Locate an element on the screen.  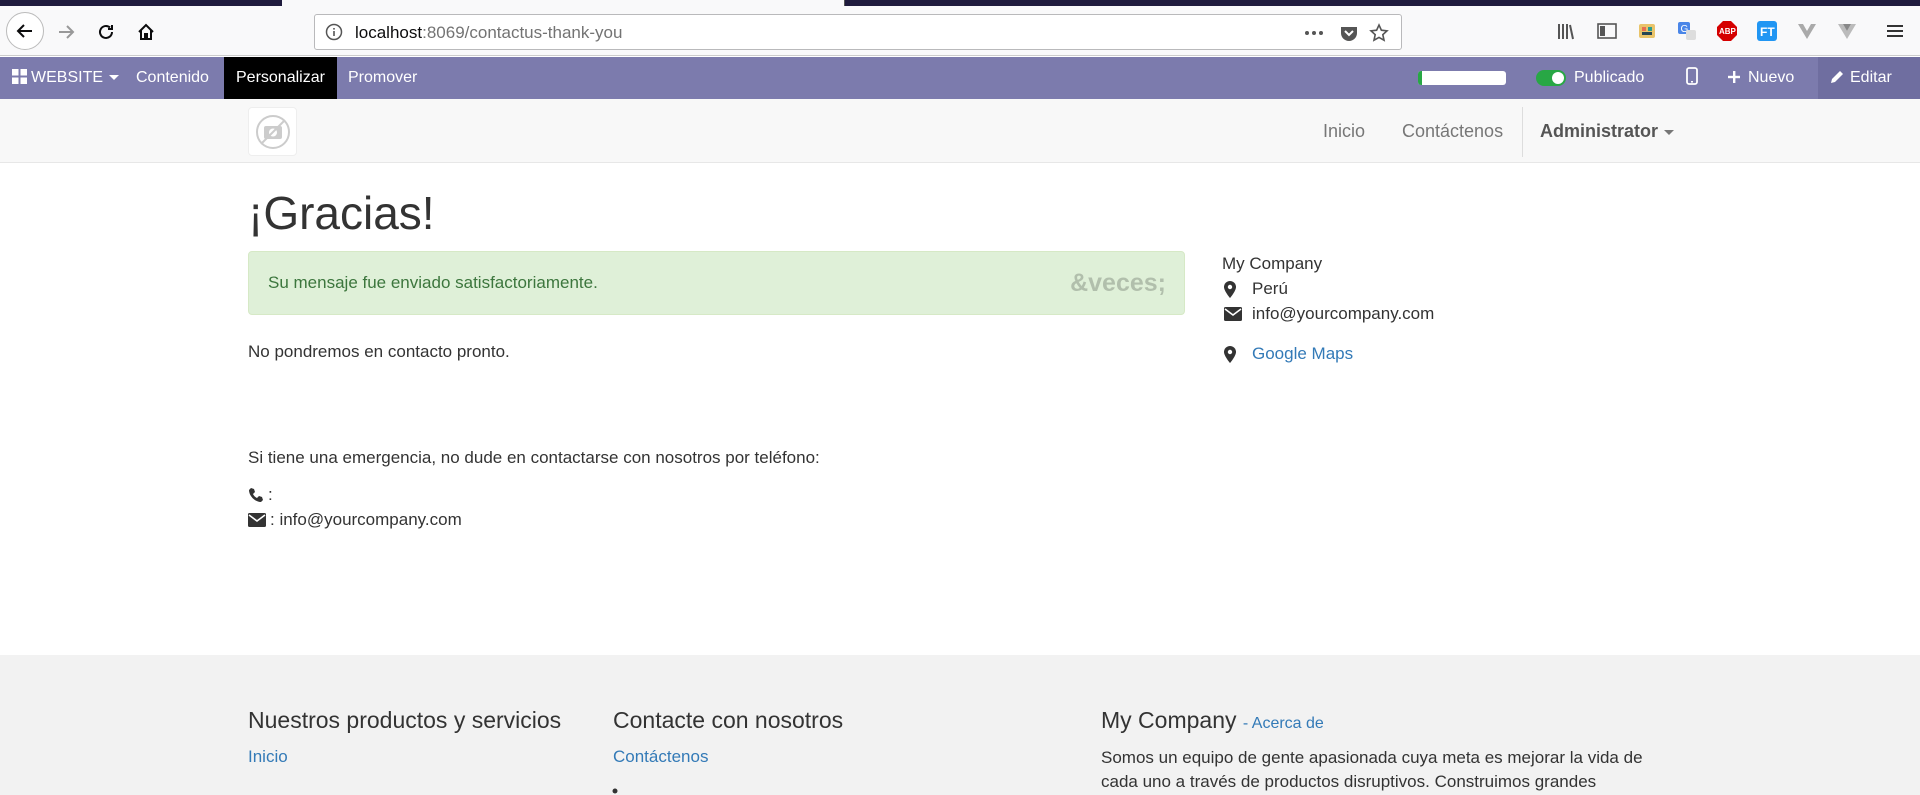
url-host: localhost is located at coordinates (389, 32).